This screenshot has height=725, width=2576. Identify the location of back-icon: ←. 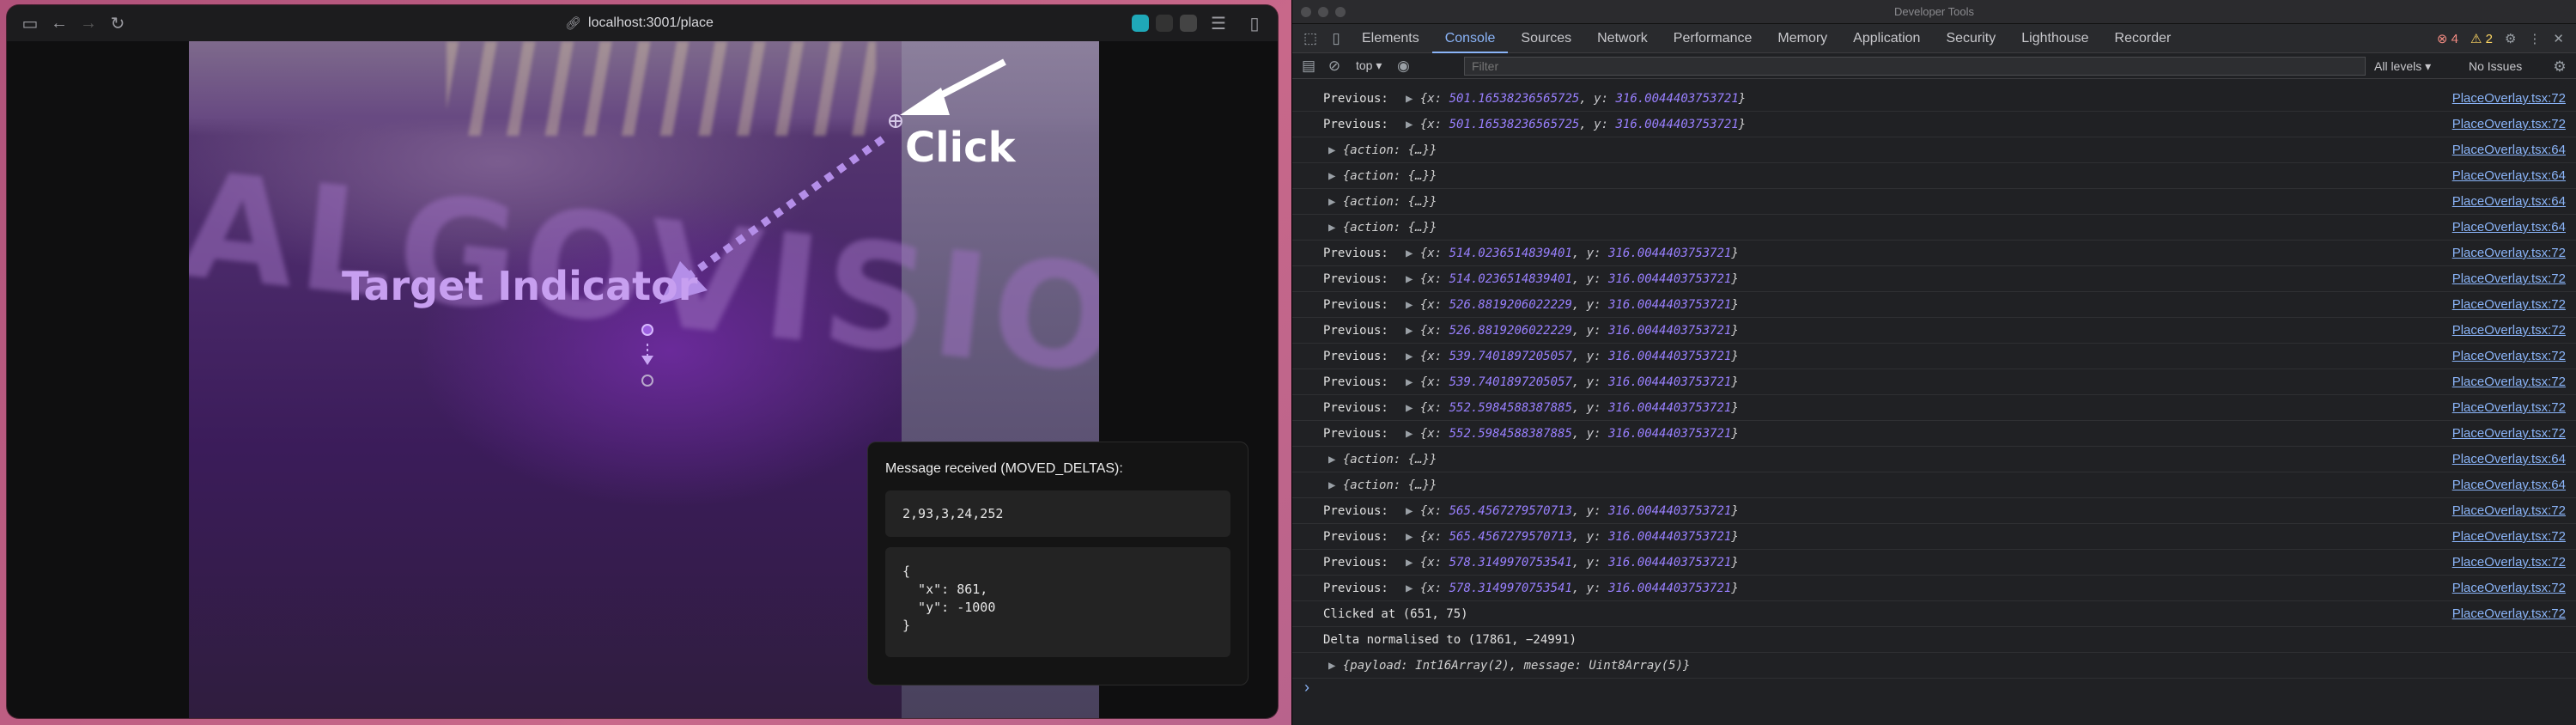
(59, 24).